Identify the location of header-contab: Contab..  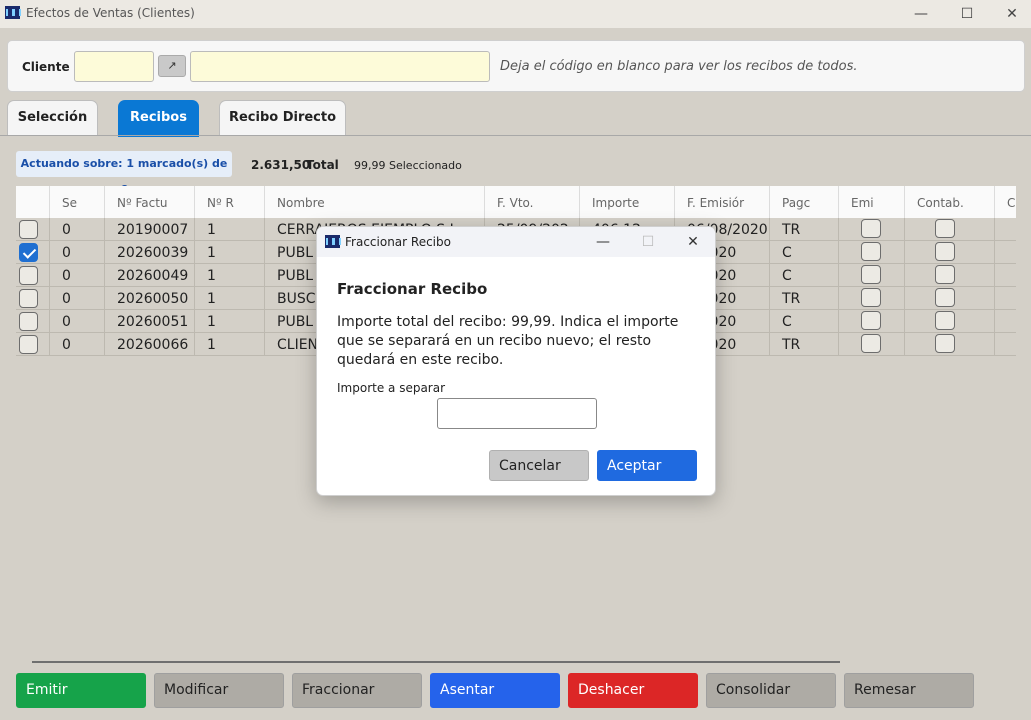
(950, 202).